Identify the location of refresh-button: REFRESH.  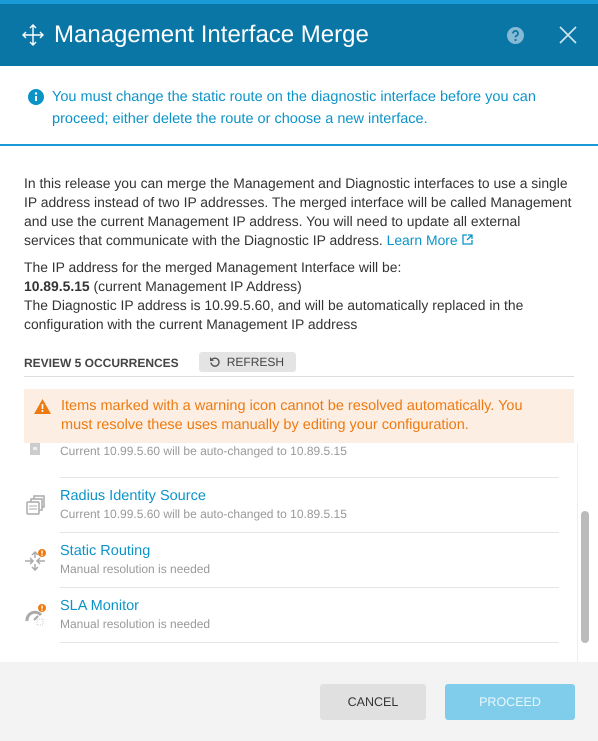
(247, 362).